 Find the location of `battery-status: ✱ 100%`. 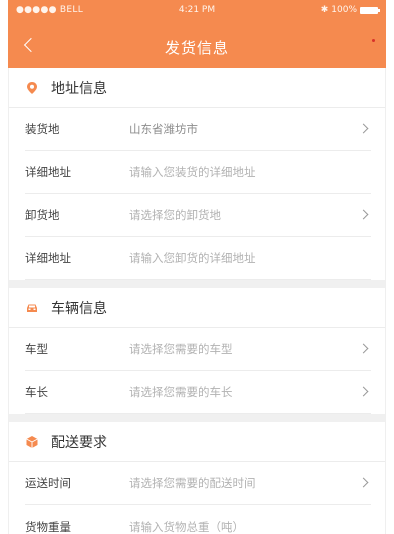

battery-status: ✱ 100% is located at coordinates (350, 10).